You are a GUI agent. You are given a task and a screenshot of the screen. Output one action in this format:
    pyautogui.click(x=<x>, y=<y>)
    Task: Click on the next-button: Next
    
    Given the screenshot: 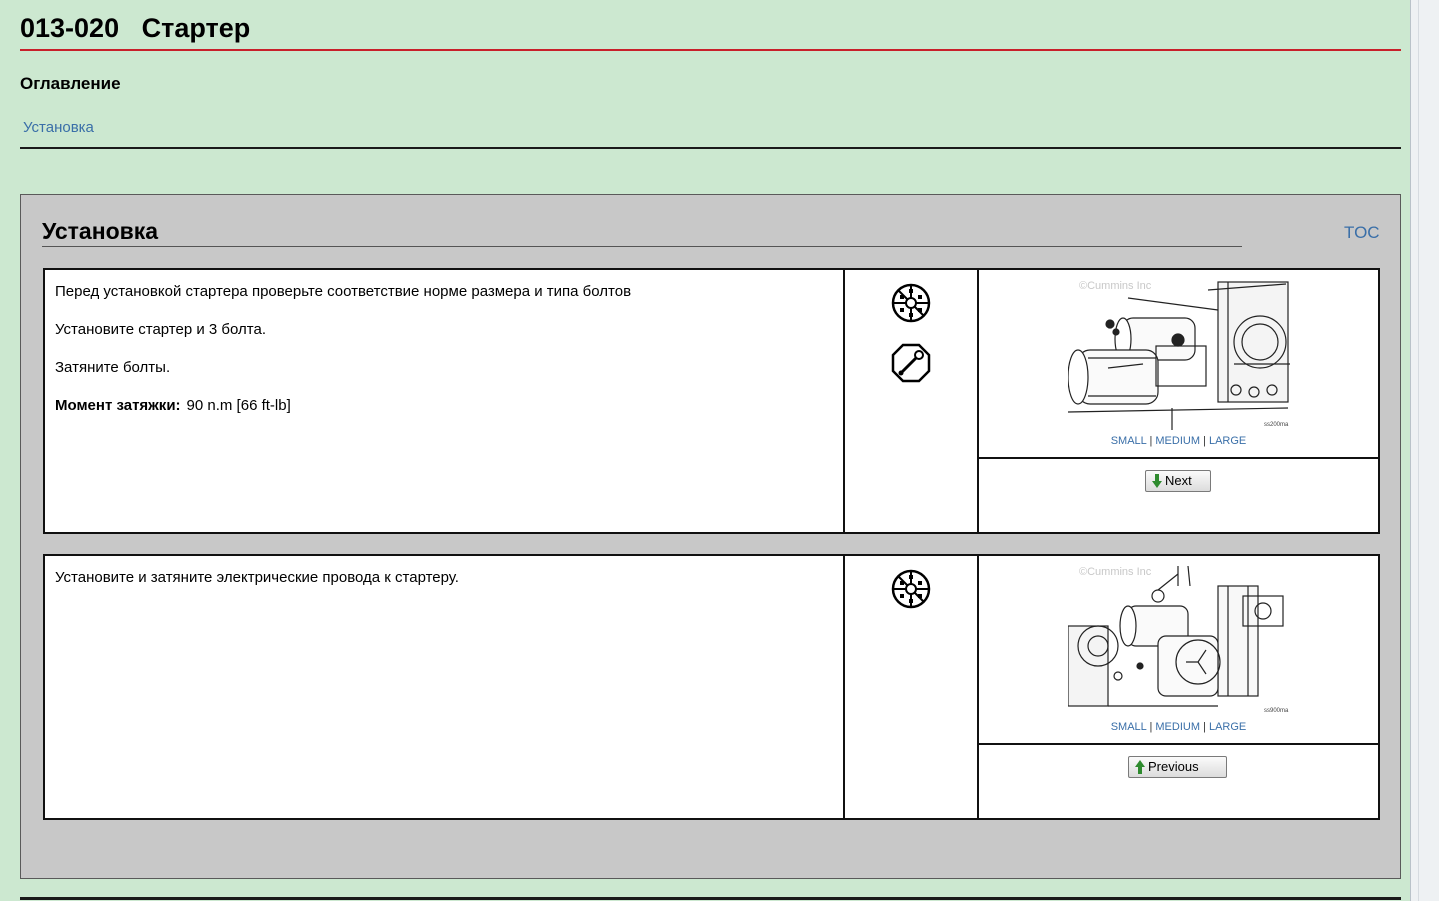 What is the action you would take?
    pyautogui.click(x=1178, y=481)
    